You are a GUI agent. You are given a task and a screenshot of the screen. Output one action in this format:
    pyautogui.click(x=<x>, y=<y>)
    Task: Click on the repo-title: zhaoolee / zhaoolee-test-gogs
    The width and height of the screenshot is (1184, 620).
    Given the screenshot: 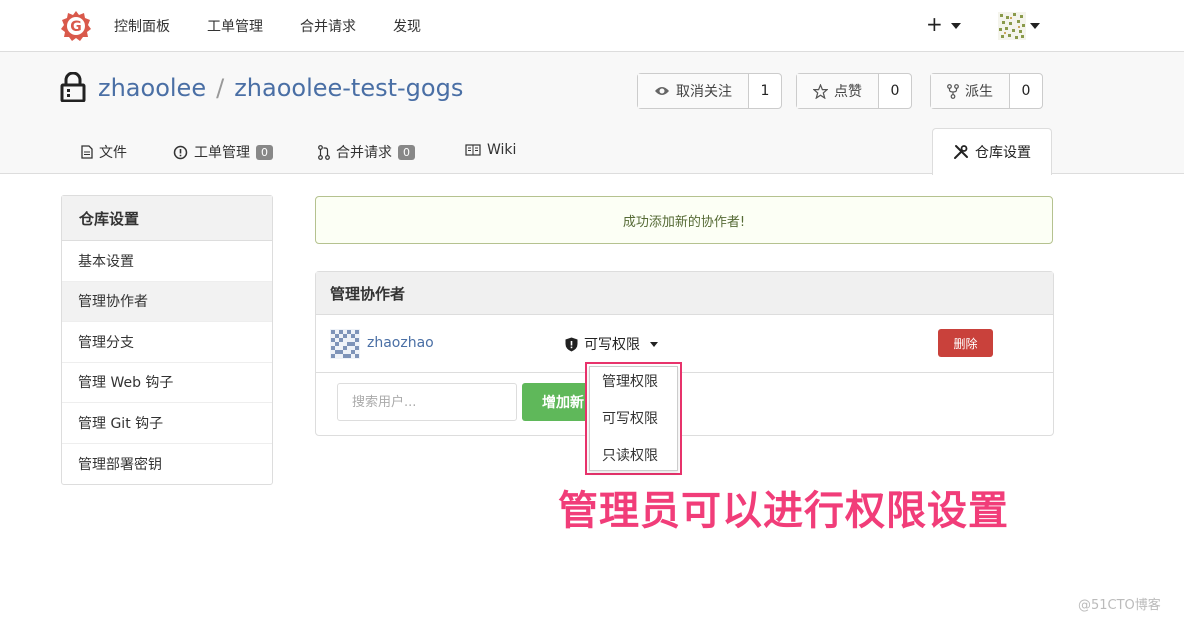 What is the action you would take?
    pyautogui.click(x=280, y=88)
    